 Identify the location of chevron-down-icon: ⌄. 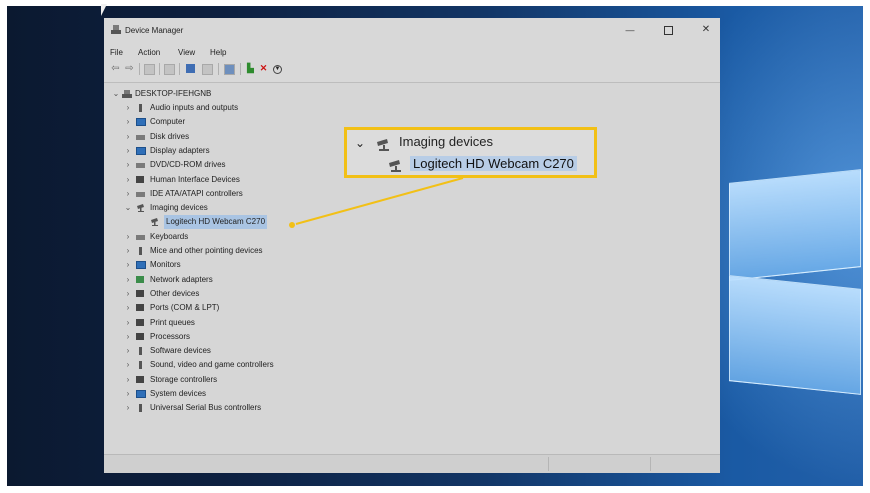
(360, 143).